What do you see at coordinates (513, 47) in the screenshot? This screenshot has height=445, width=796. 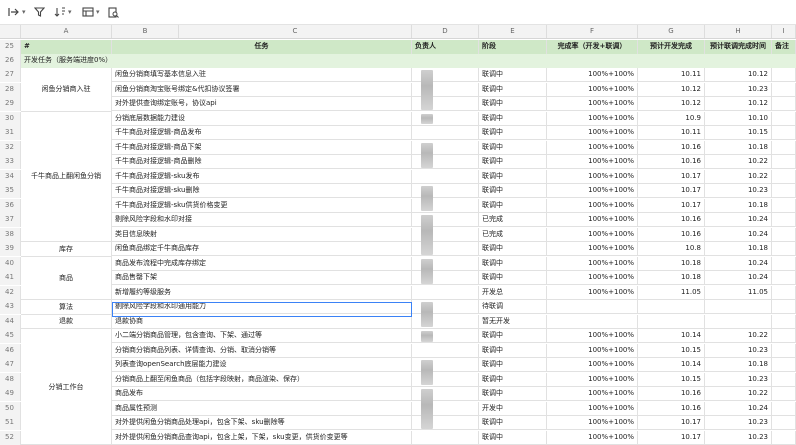 I see `header-stage: 阶段` at bounding box center [513, 47].